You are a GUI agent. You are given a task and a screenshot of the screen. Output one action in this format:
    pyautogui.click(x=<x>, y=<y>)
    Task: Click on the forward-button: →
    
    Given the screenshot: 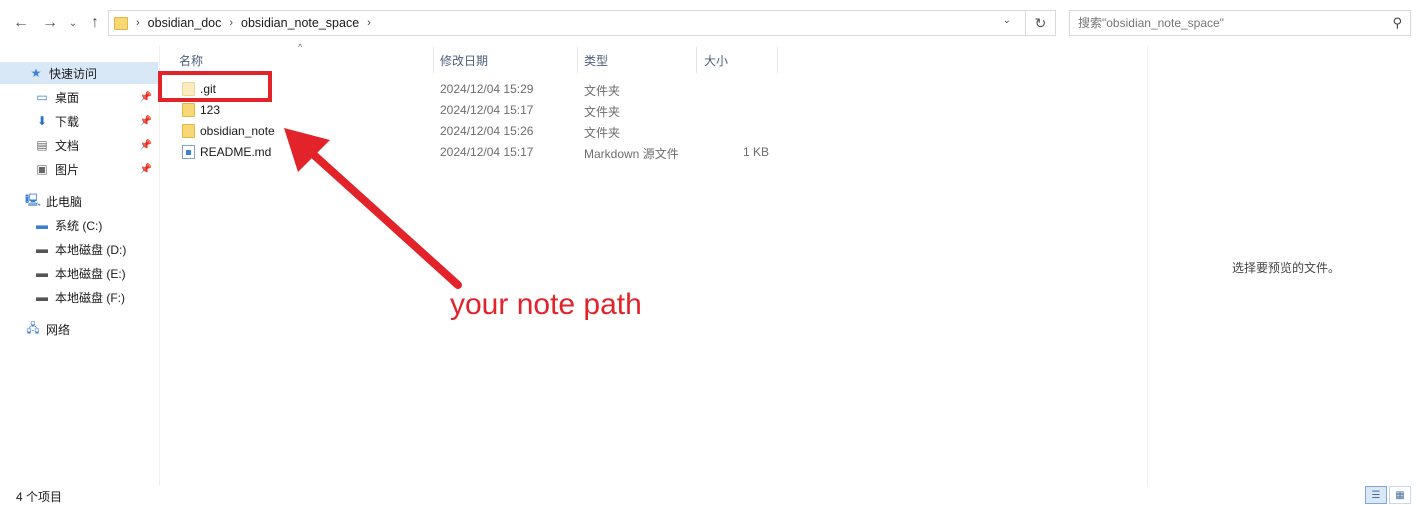 What is the action you would take?
    pyautogui.click(x=50, y=23)
    